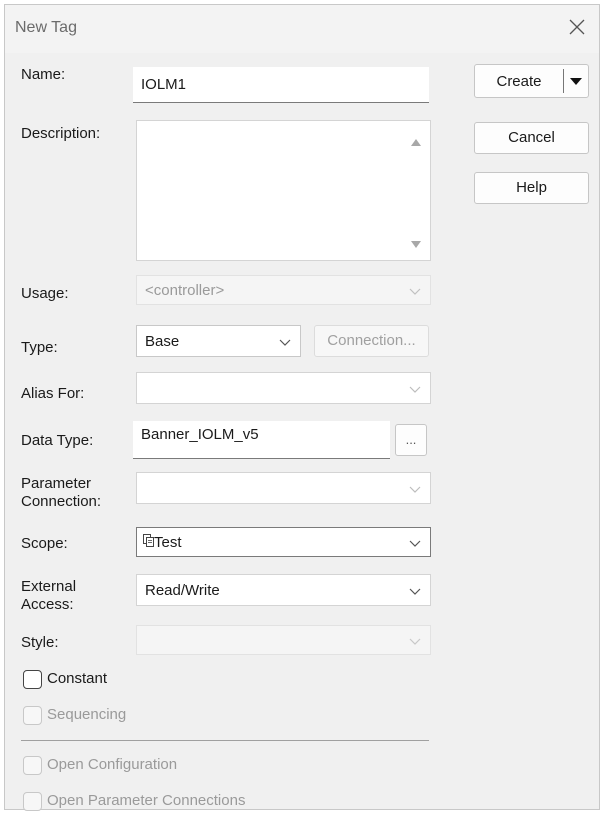  Describe the element at coordinates (32, 765) in the screenshot. I see `open-configuration-checkbox` at that location.